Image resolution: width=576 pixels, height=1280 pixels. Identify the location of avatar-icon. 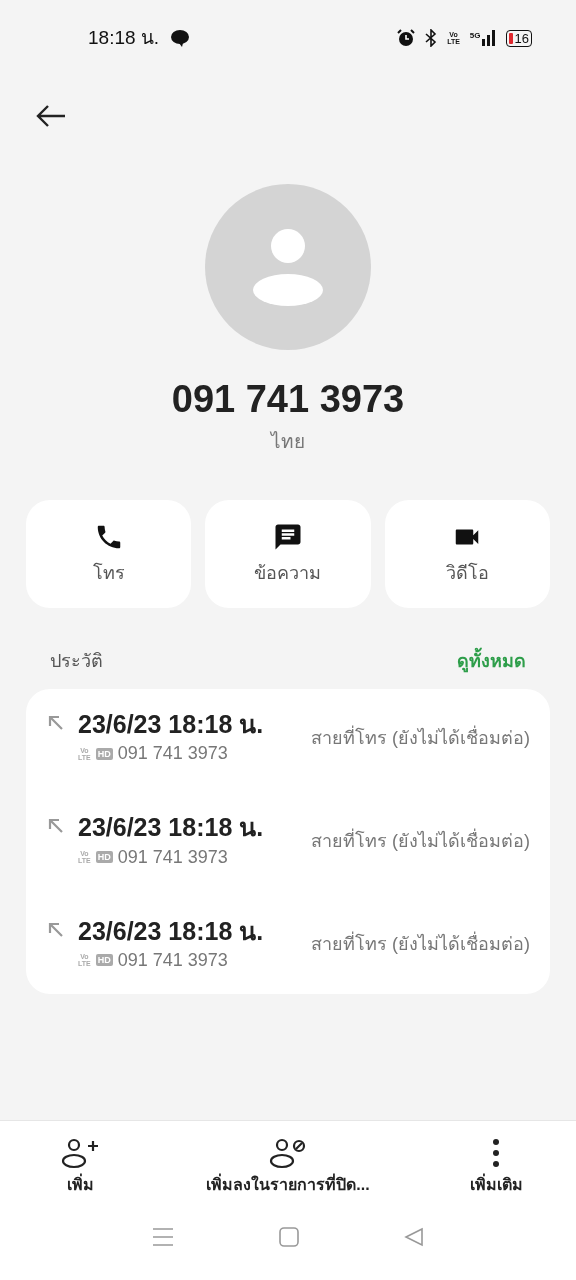
(288, 267).